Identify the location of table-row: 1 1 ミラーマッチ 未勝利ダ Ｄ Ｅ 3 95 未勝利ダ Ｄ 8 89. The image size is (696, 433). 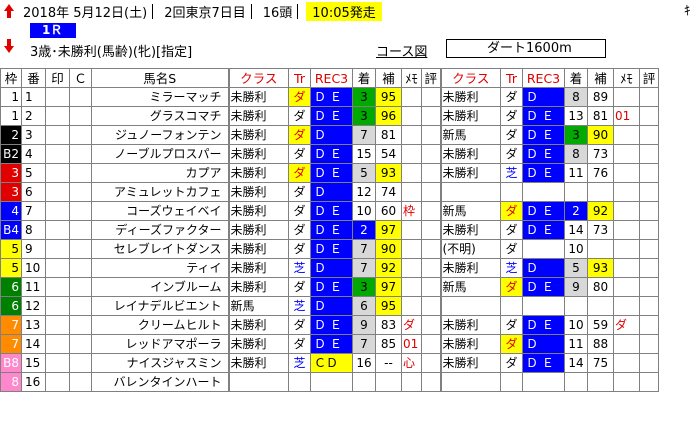
(329, 97).